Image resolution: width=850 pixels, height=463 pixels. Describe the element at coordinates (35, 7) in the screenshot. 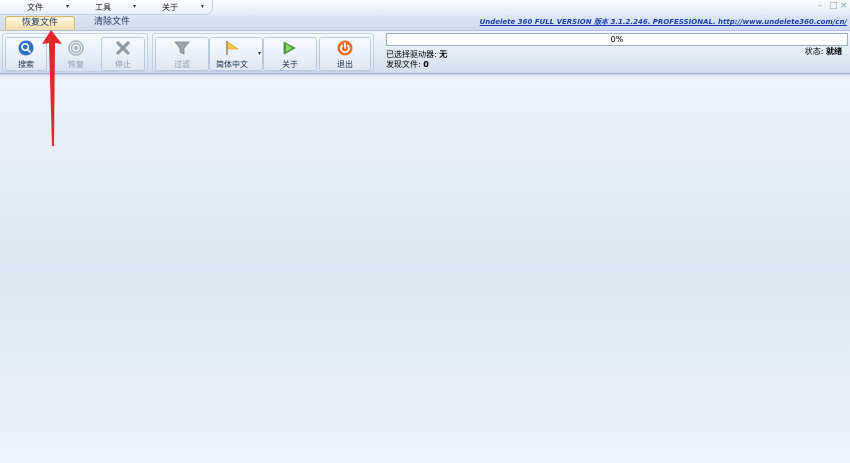

I see `menu-file: 文件` at that location.